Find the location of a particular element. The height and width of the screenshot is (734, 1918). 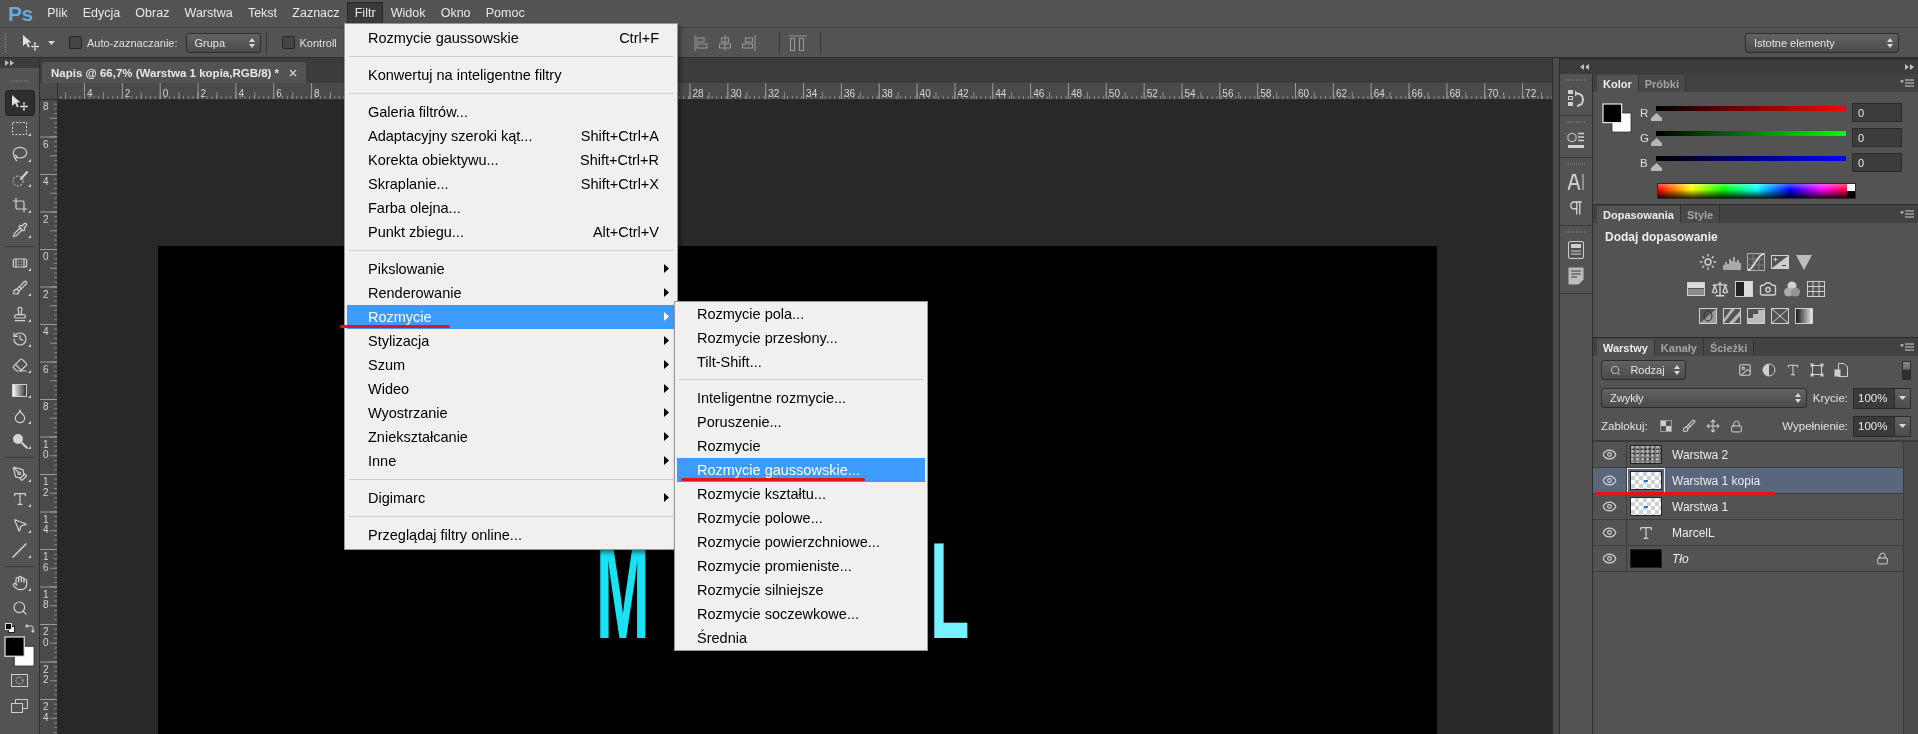

close-icon is located at coordinates (293, 72).